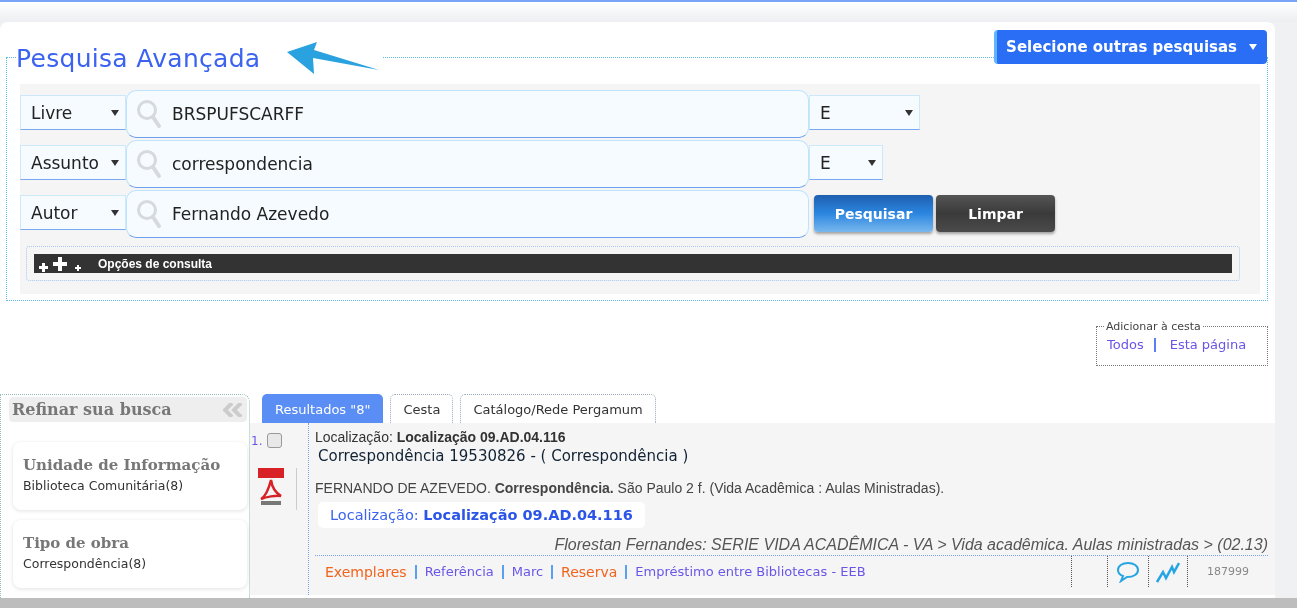  I want to click on facet-title: Unidade de Informação, so click(122, 465).